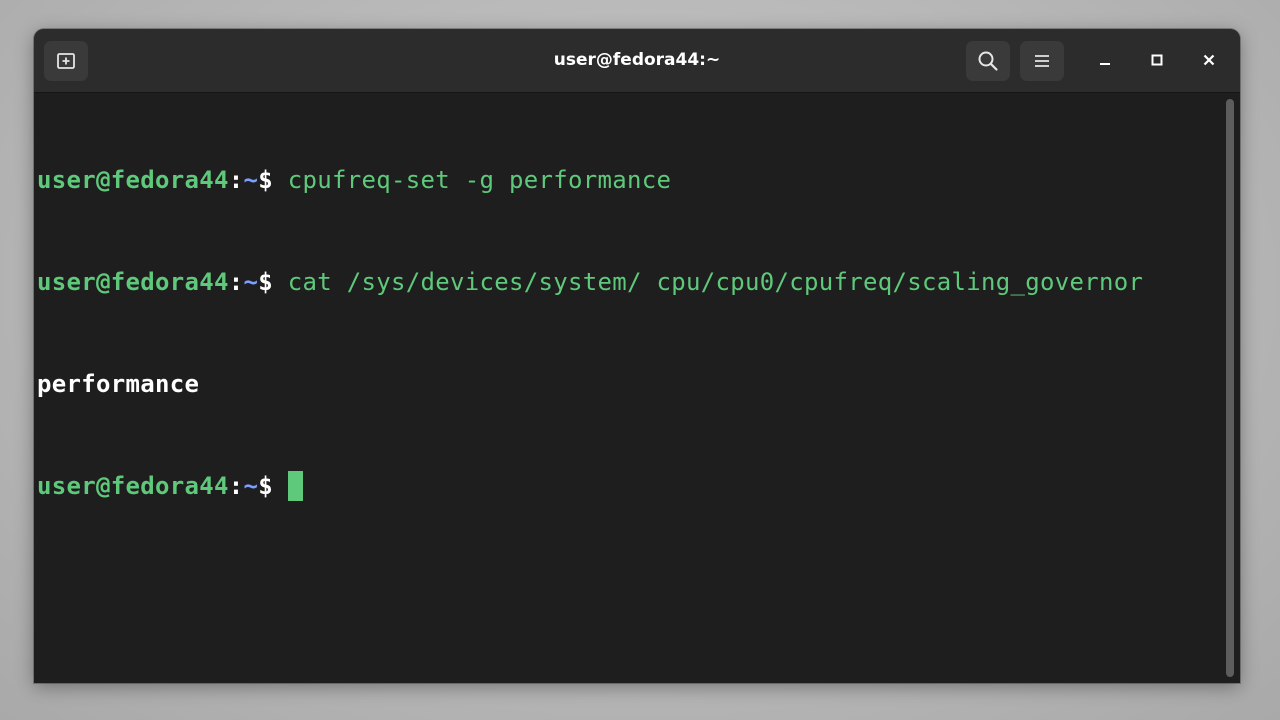  I want to click on terminal-line: performance, so click(590, 384).